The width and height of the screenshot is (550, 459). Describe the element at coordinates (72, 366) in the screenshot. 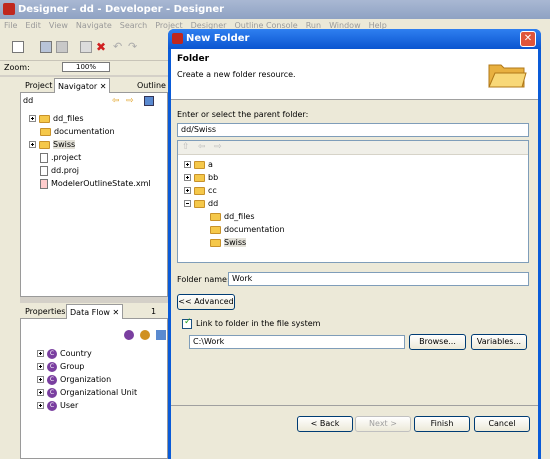

I see `list-item-label: Group` at that location.